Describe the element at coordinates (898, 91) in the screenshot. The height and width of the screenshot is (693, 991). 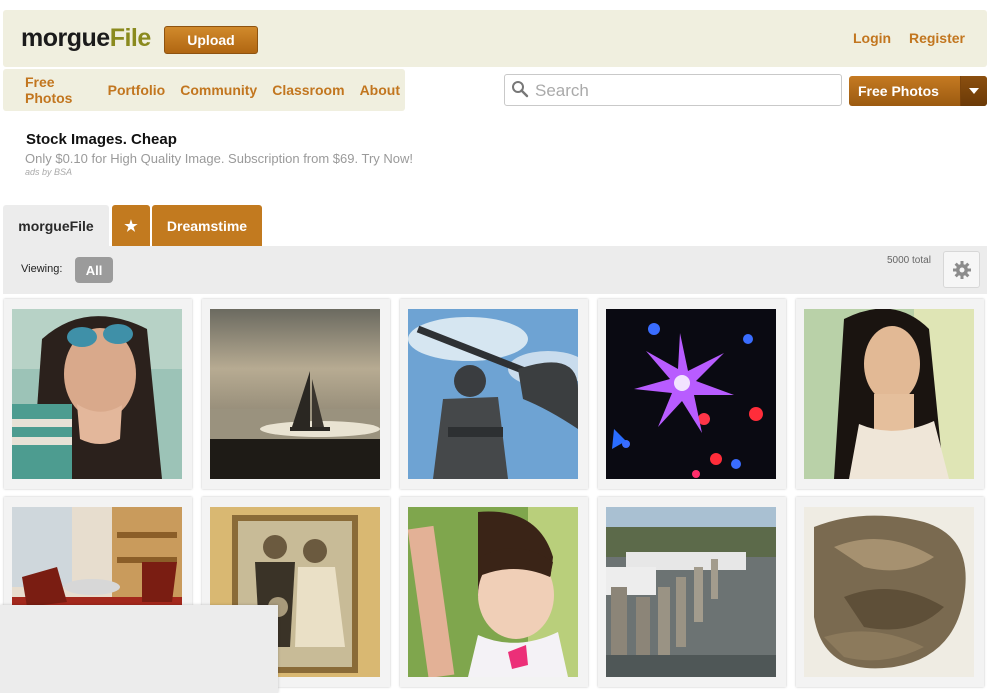
I see `search-scope-label: Free Photos` at that location.